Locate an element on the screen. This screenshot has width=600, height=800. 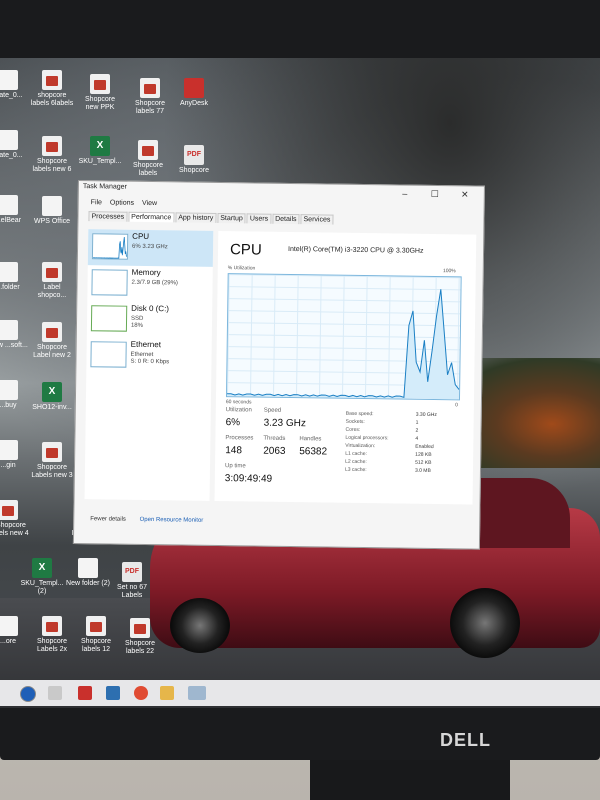
desktop-icon: ...elBear is located at coordinates (15, 210).